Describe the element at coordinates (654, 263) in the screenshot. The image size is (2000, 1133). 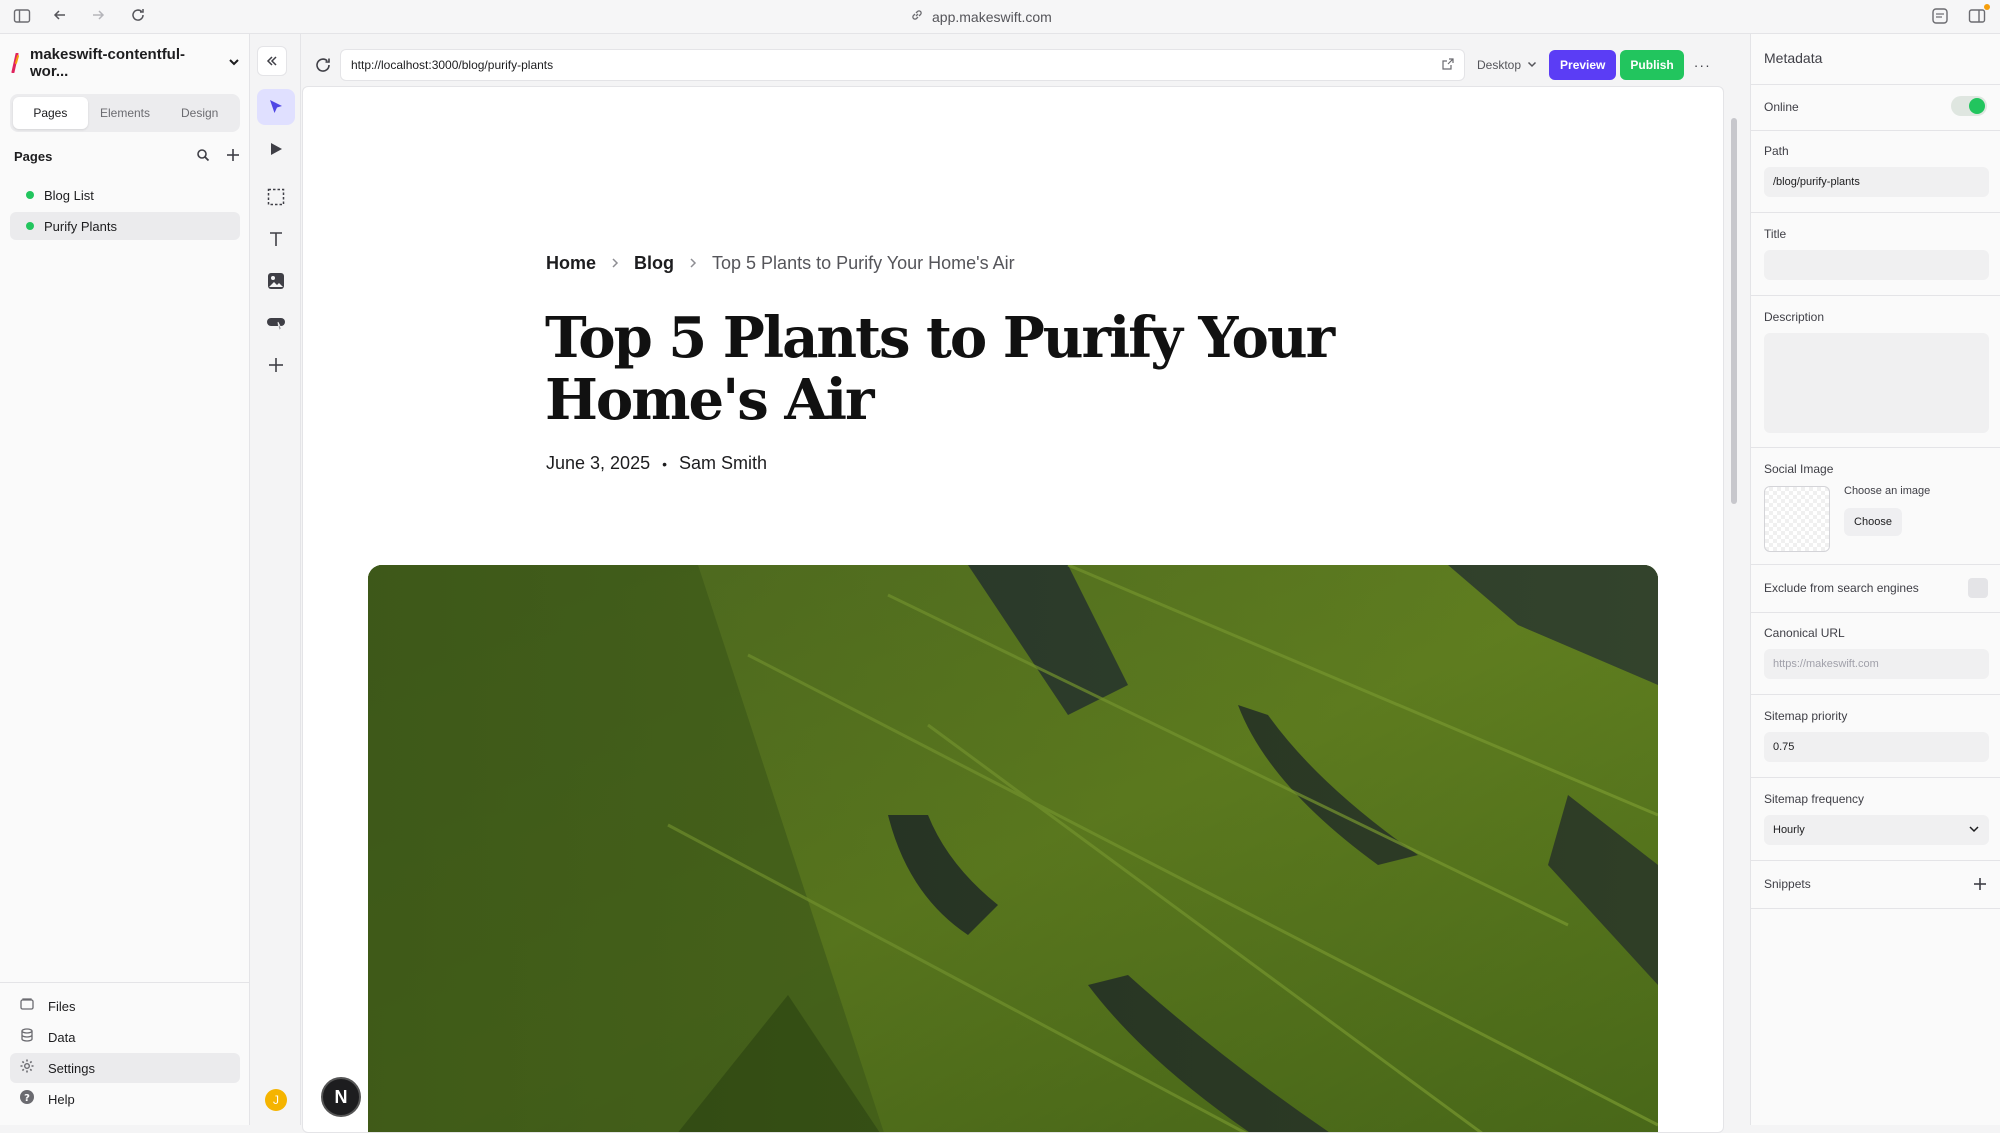
I see `breadcrumb-blog: Blog` at that location.